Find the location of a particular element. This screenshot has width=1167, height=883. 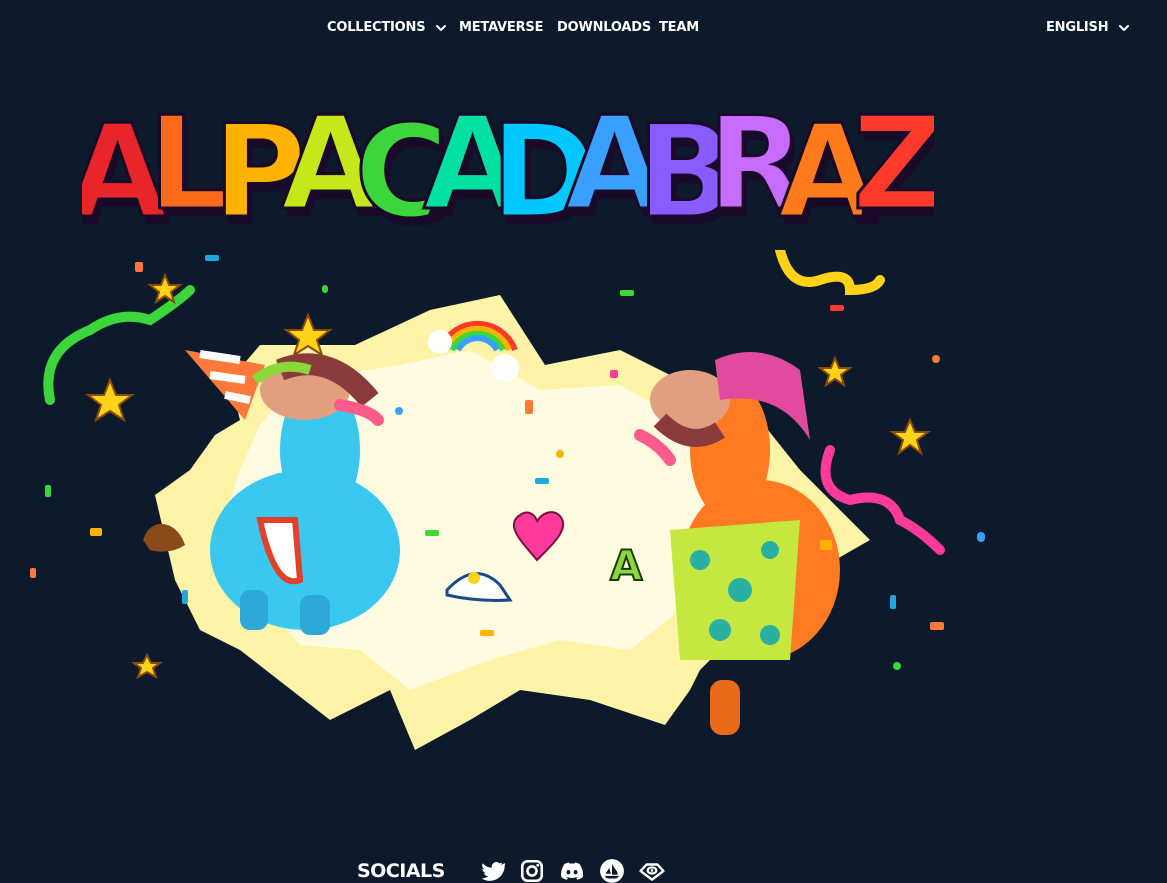

nav-team-label: TEAM is located at coordinates (679, 27).